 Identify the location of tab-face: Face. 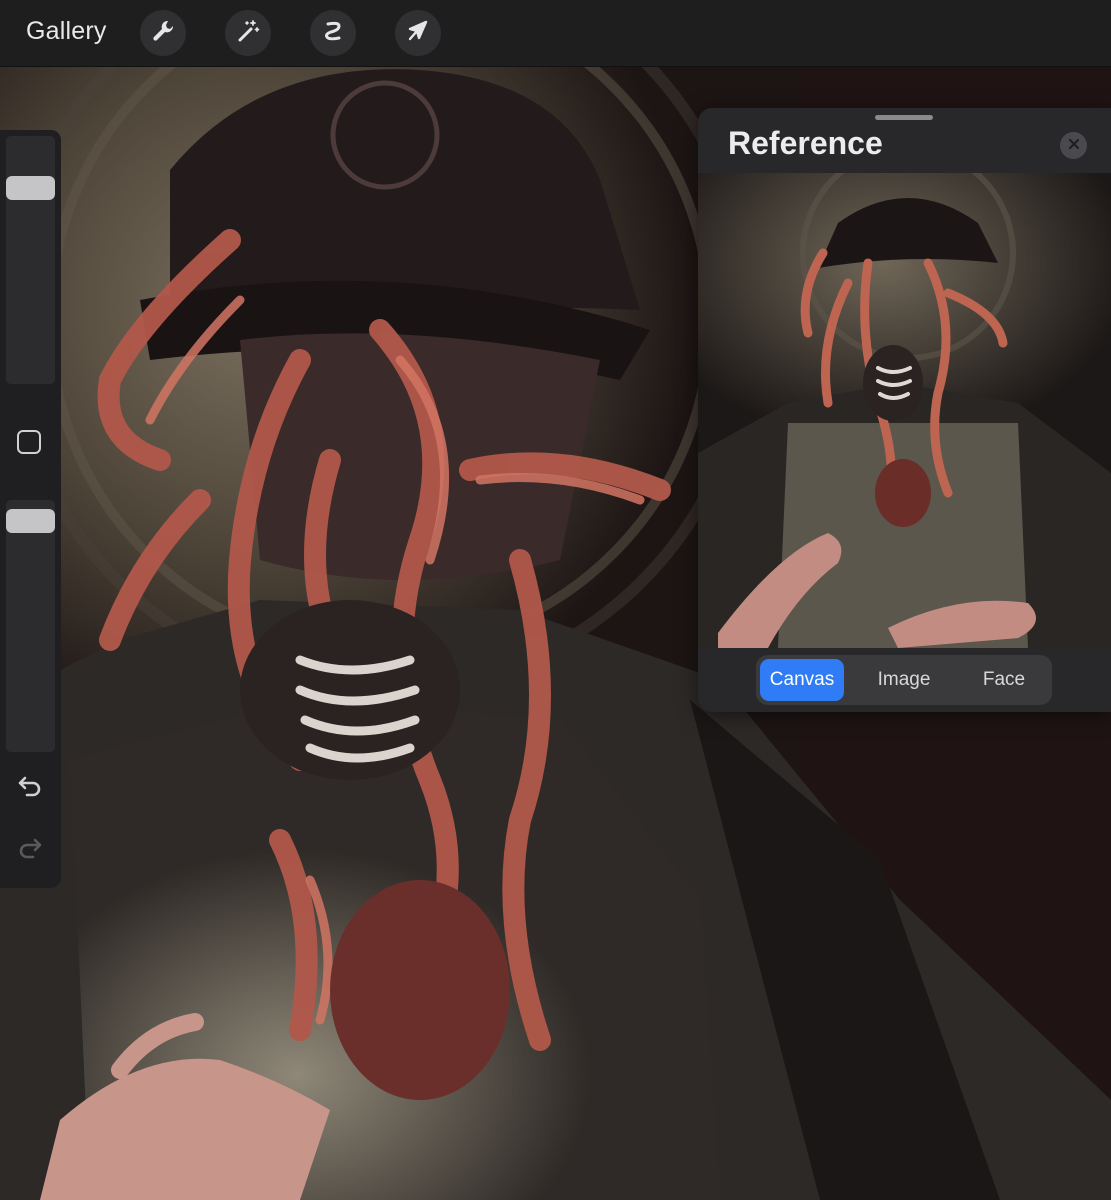
(1004, 680).